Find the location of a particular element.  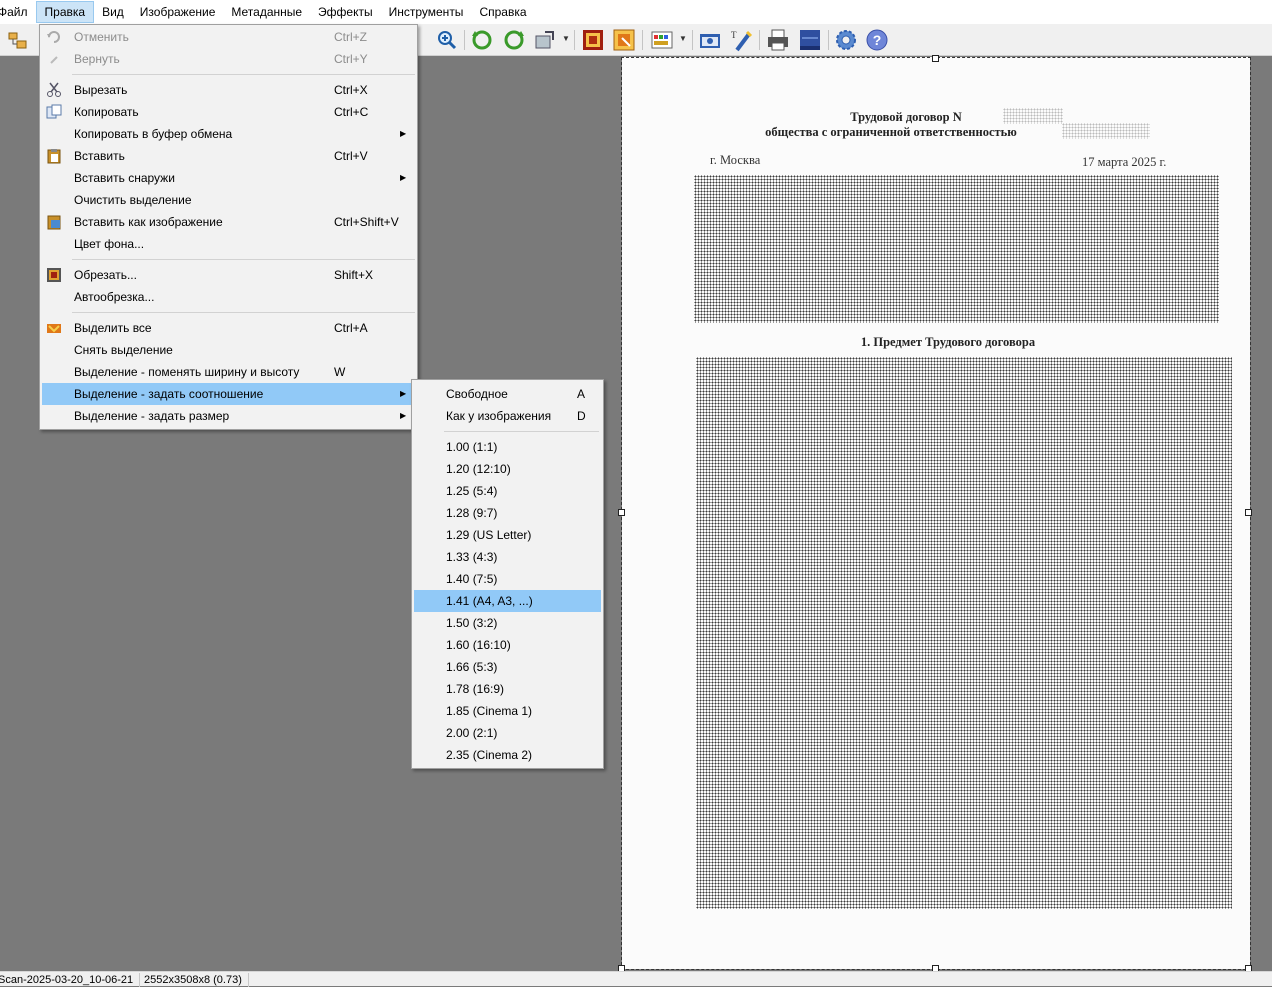

ratio-item: 1.66 (5:3) is located at coordinates (507, 667).